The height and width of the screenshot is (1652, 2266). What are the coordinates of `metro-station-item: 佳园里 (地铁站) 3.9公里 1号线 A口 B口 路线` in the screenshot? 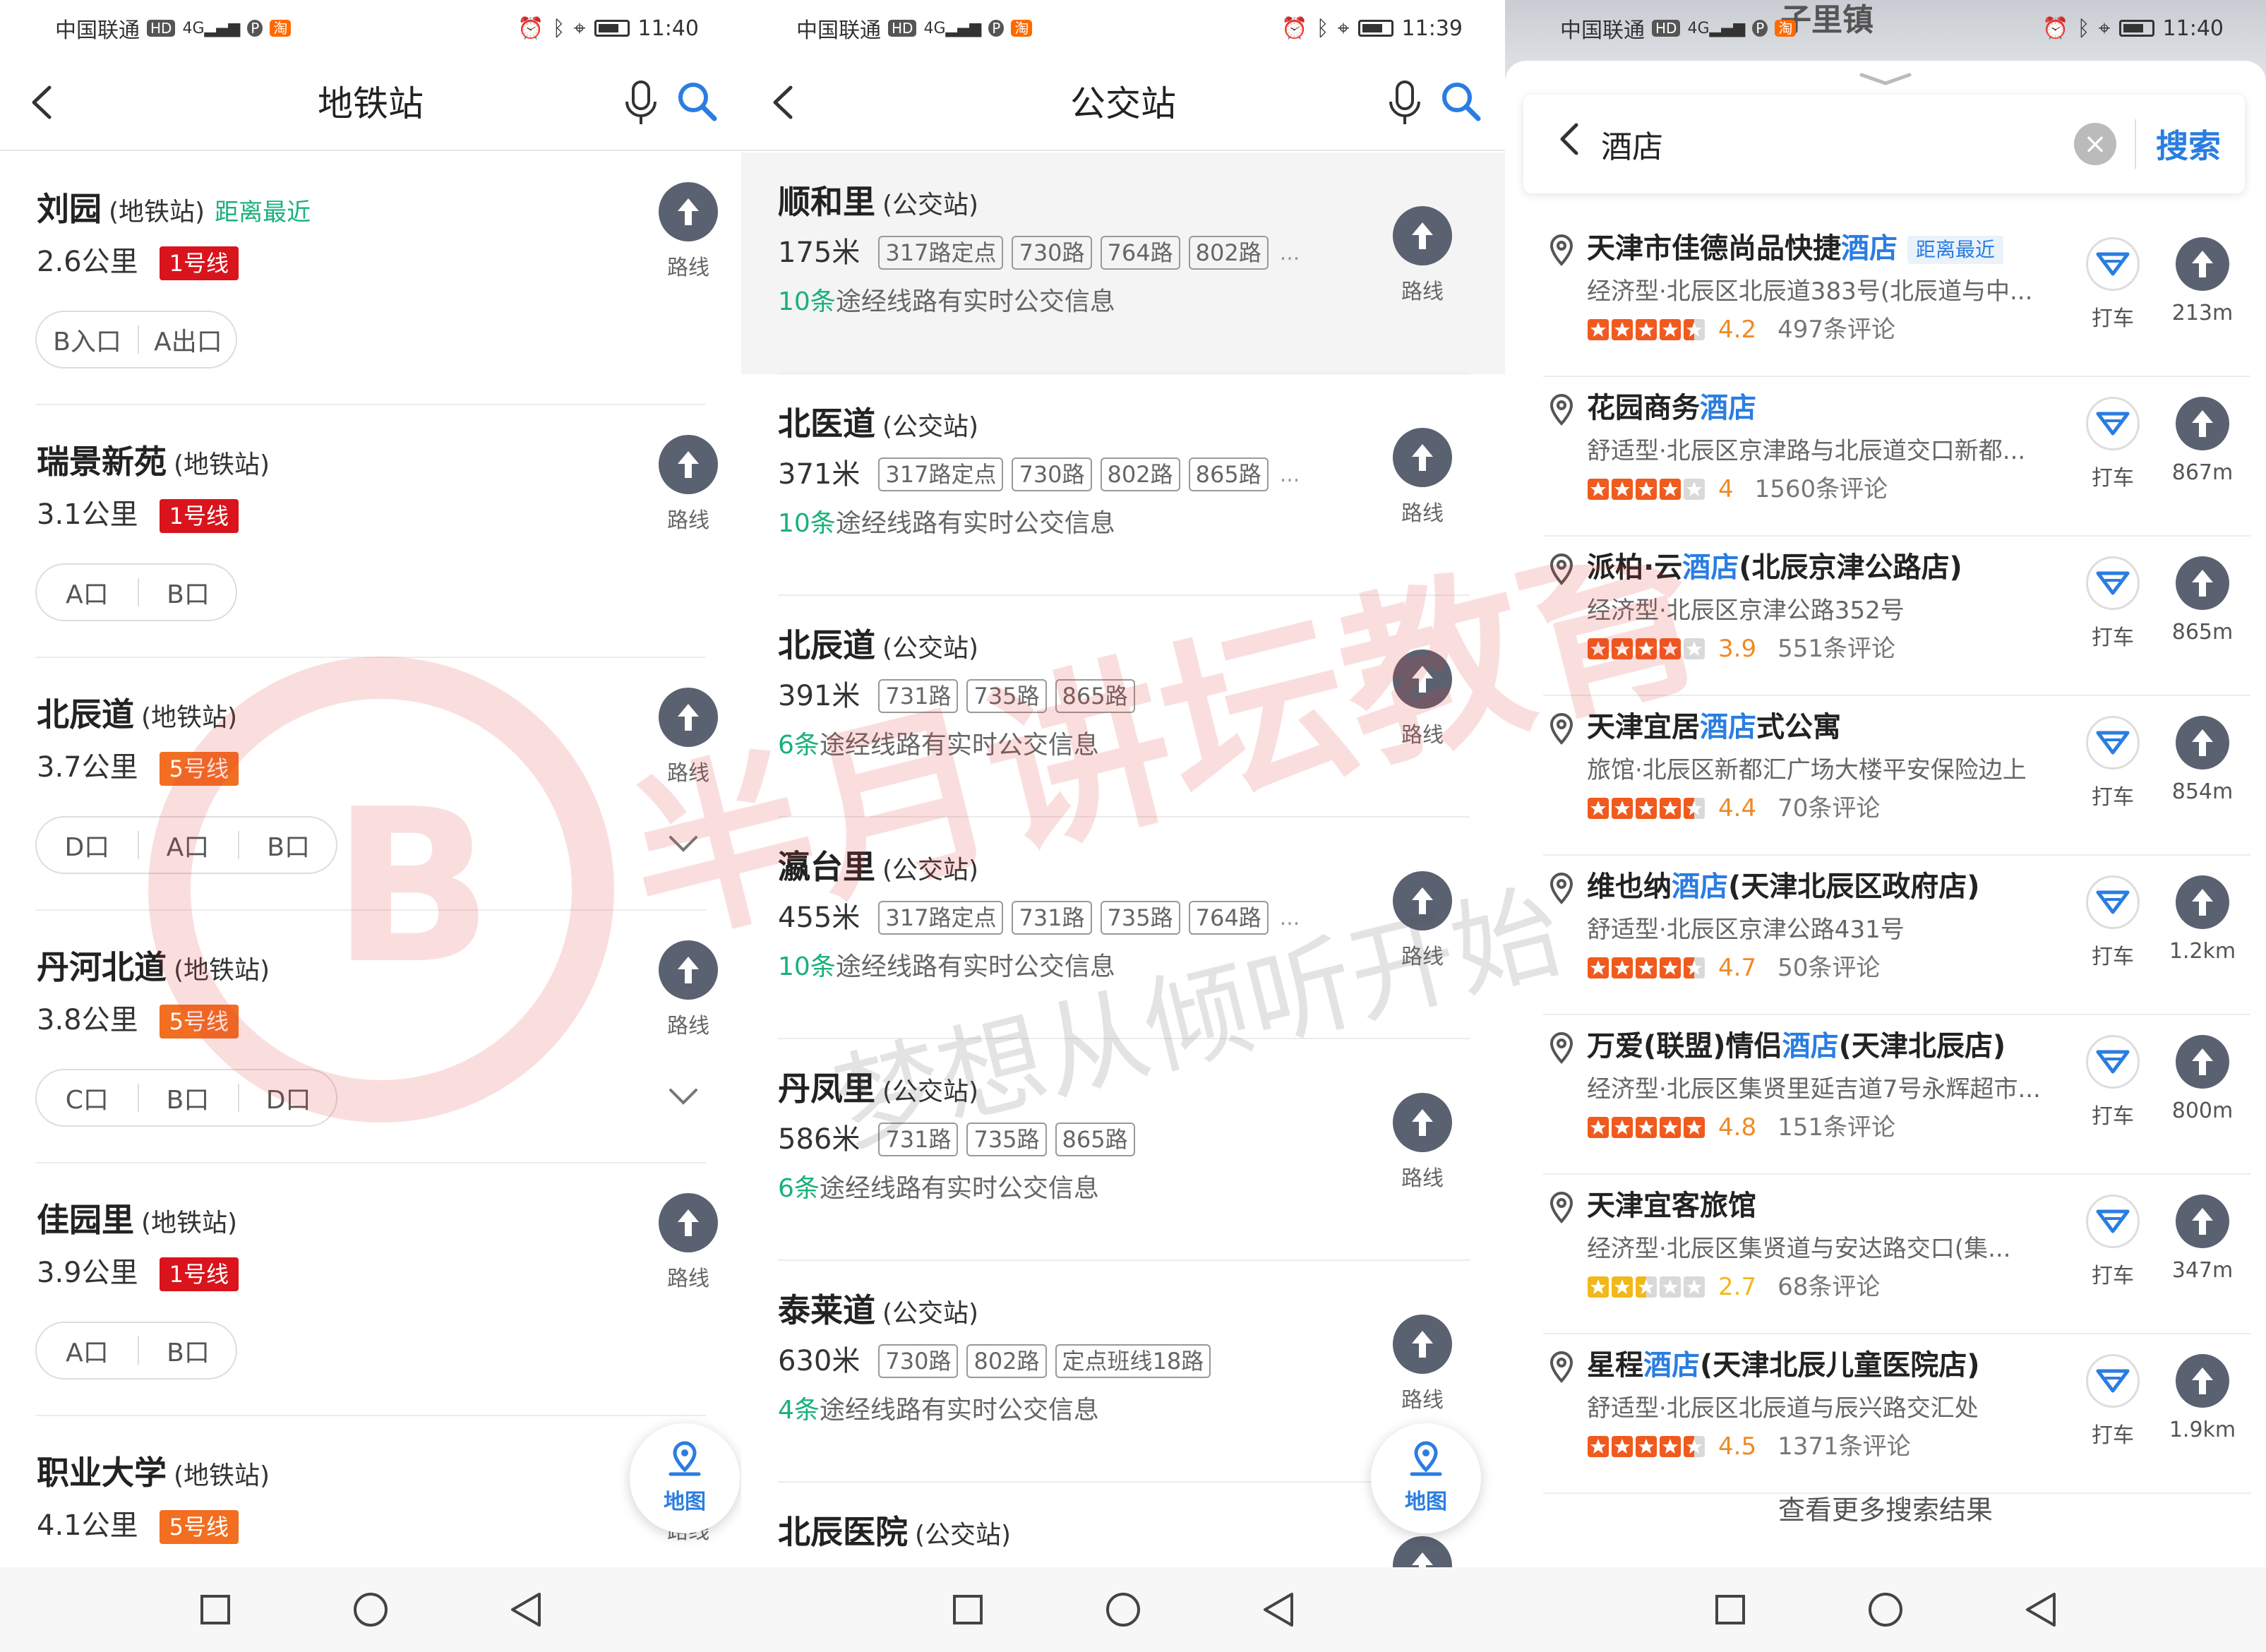 It's located at (376, 1289).